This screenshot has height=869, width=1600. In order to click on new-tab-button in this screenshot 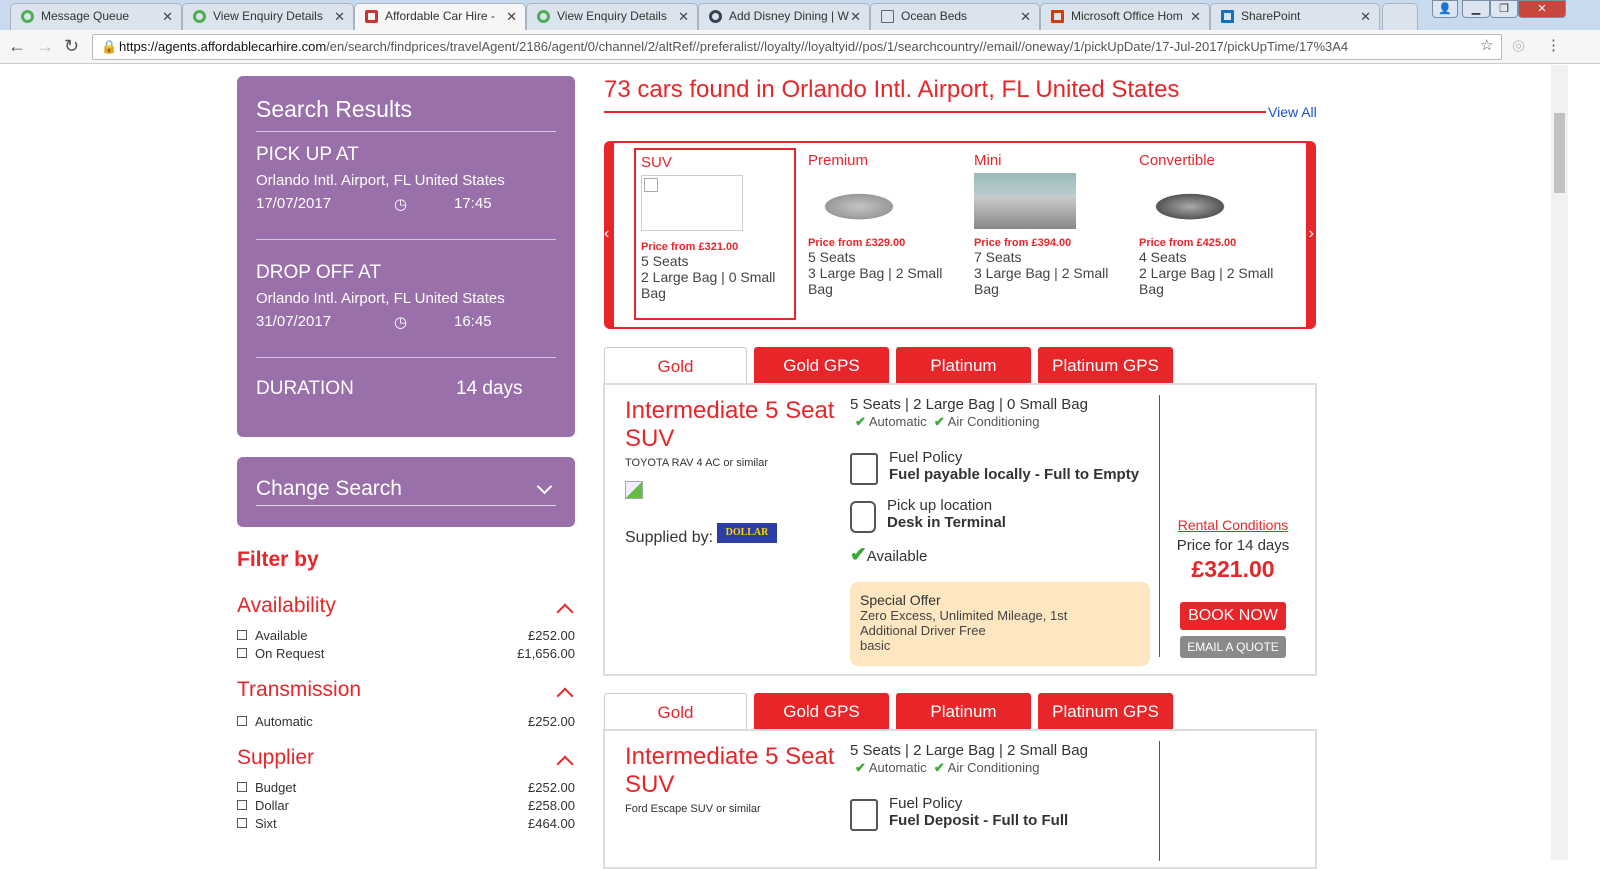, I will do `click(1400, 16)`.